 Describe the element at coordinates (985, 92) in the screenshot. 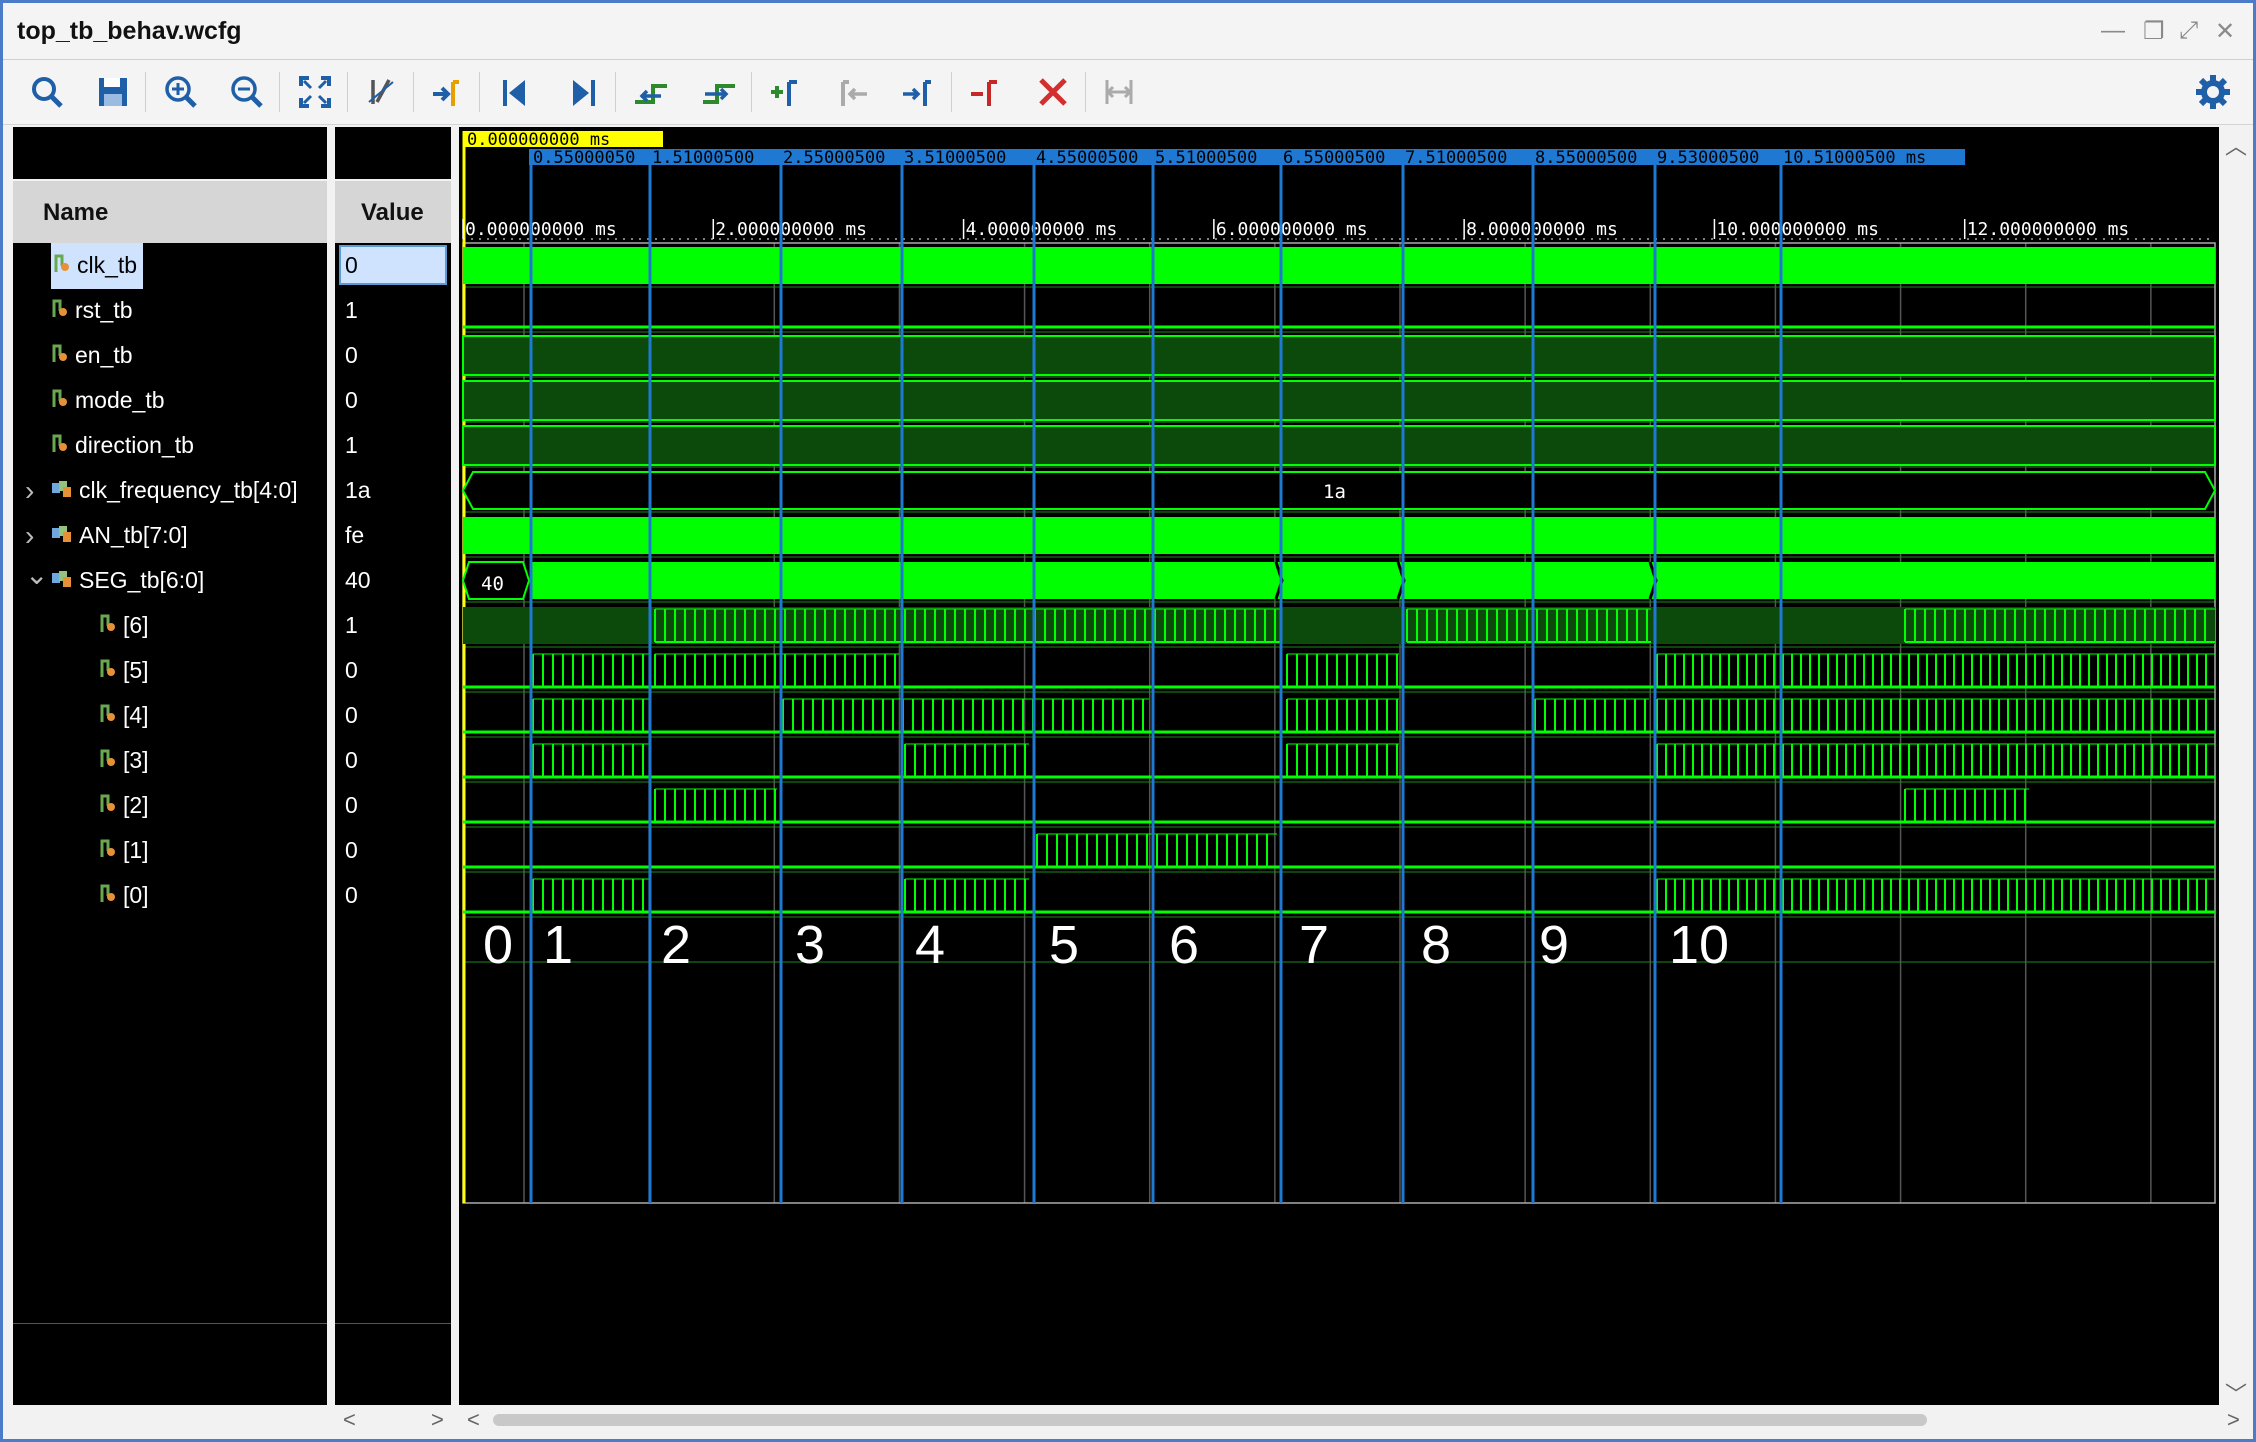

I see `delete-marker-button` at that location.